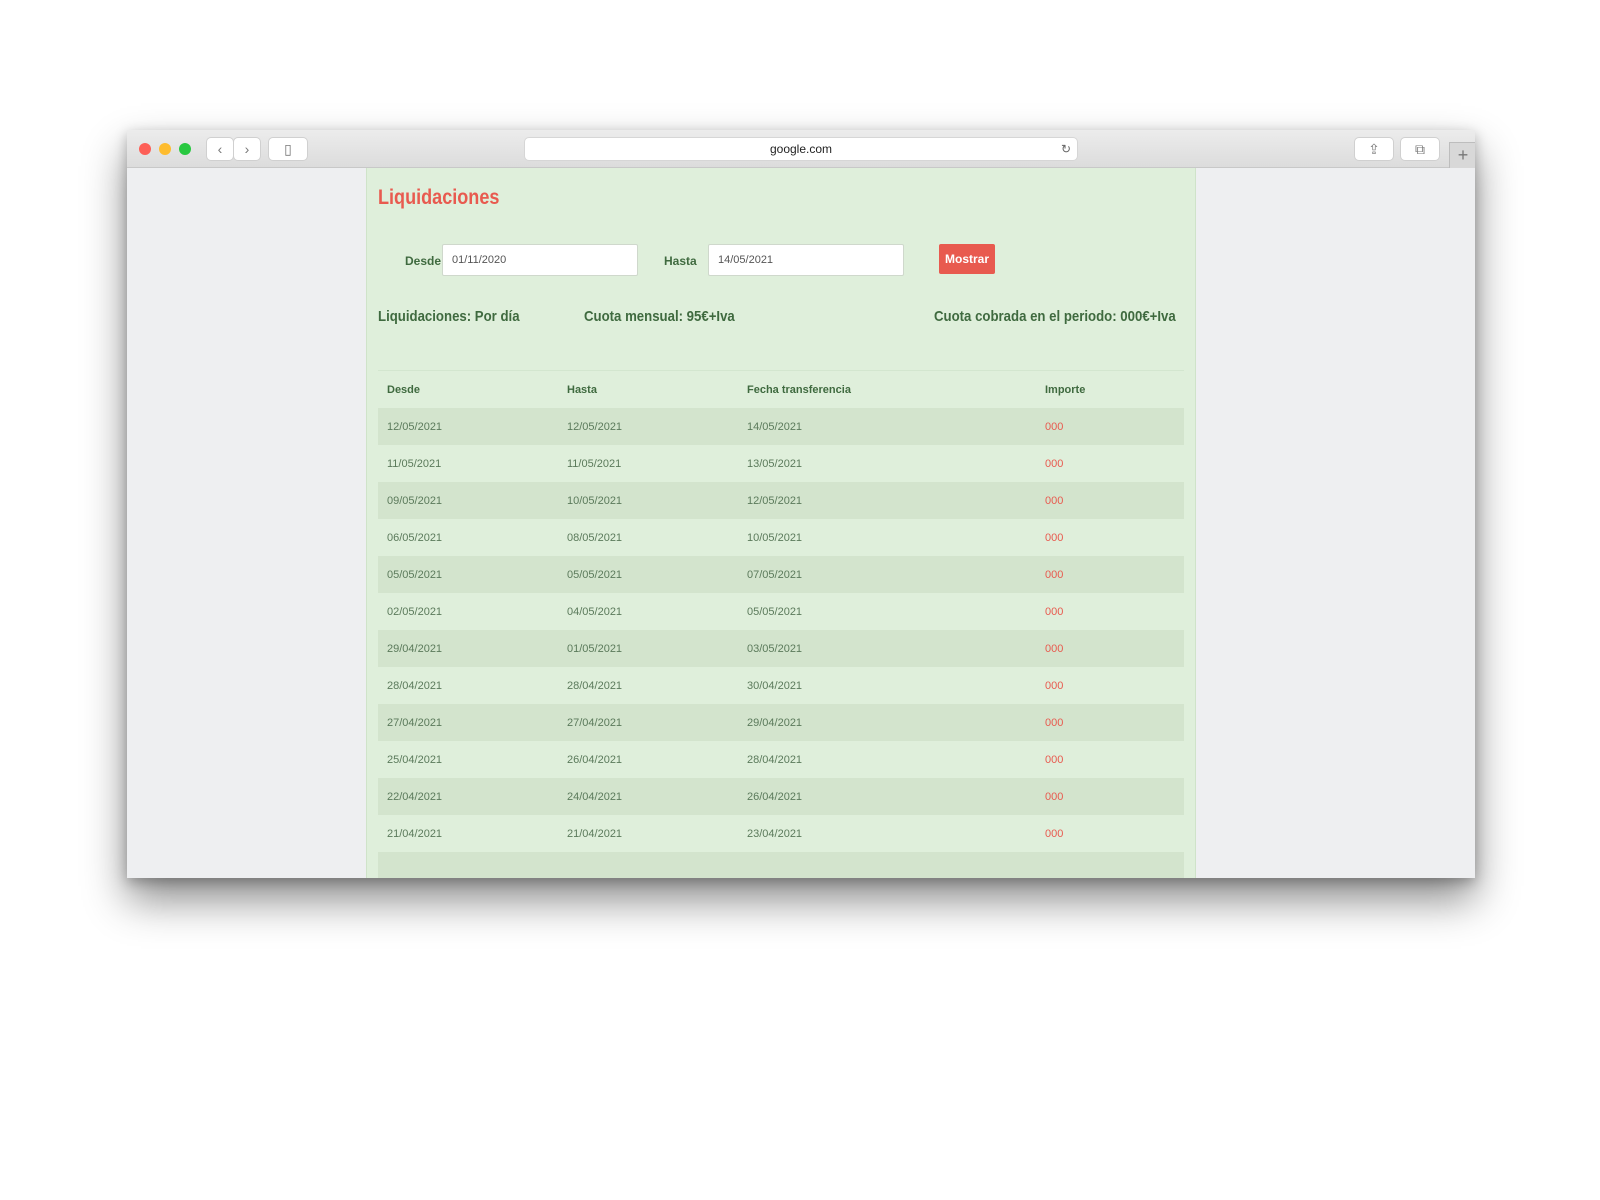  Describe the element at coordinates (799, 389) in the screenshot. I see `column-header-transfer-date: Fecha transferencia` at that location.